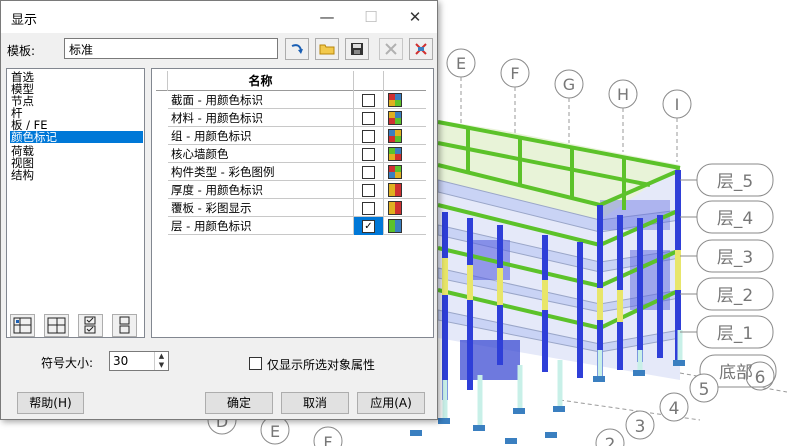 The image size is (787, 446). What do you see at coordinates (261, 136) in the screenshot?
I see `grid-row-name: 组 - 用颜色标识` at bounding box center [261, 136].